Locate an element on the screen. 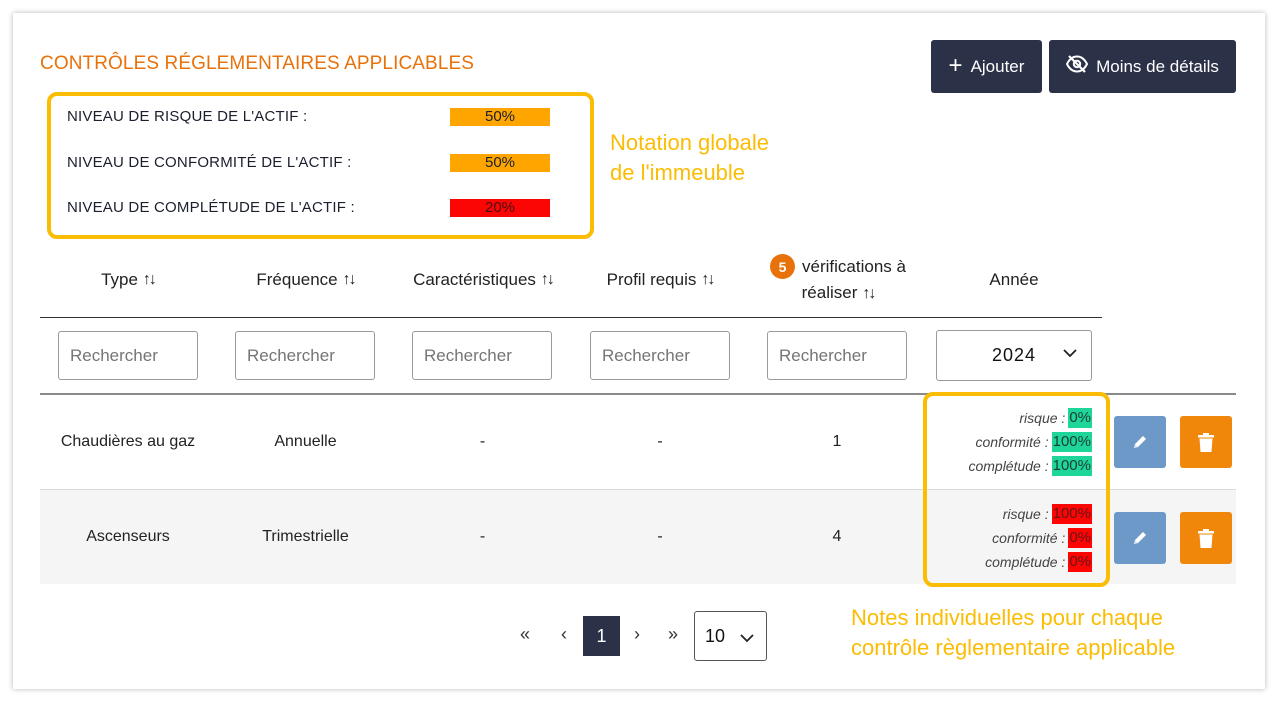 The width and height of the screenshot is (1280, 703). column-caracteristiques-label: Caractéristiques is located at coordinates (474, 279).